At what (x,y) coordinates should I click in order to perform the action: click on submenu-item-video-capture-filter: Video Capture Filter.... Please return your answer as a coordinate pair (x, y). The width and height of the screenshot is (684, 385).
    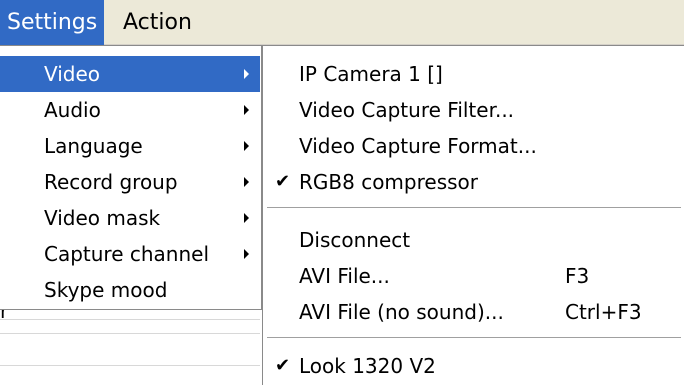
    Looking at the image, I should click on (473, 110).